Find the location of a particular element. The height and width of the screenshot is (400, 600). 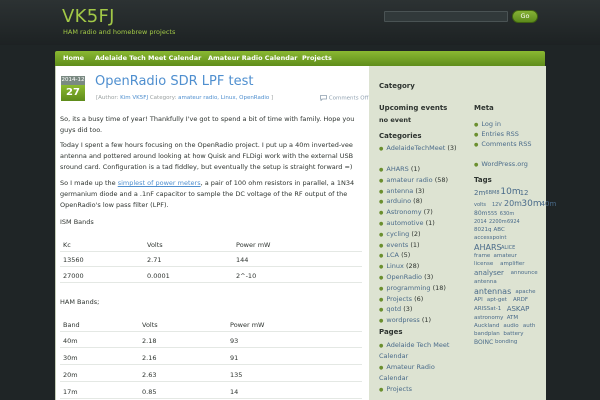

comments-link: Comments Off is located at coordinates (344, 98).